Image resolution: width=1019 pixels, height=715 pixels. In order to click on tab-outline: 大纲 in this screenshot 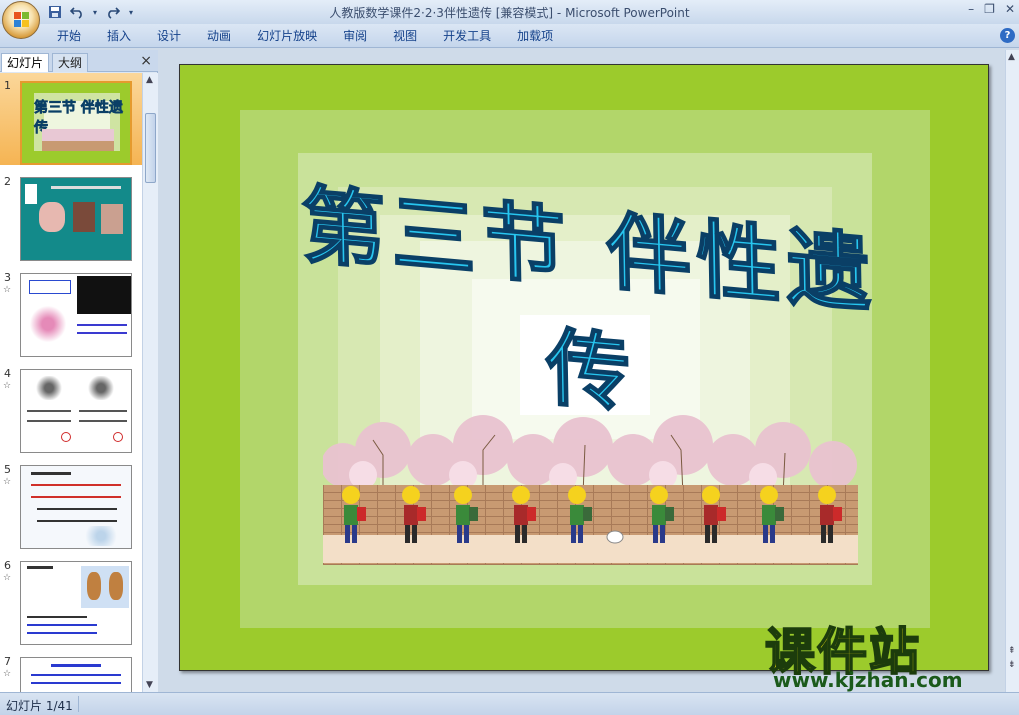, I will do `click(70, 62)`.